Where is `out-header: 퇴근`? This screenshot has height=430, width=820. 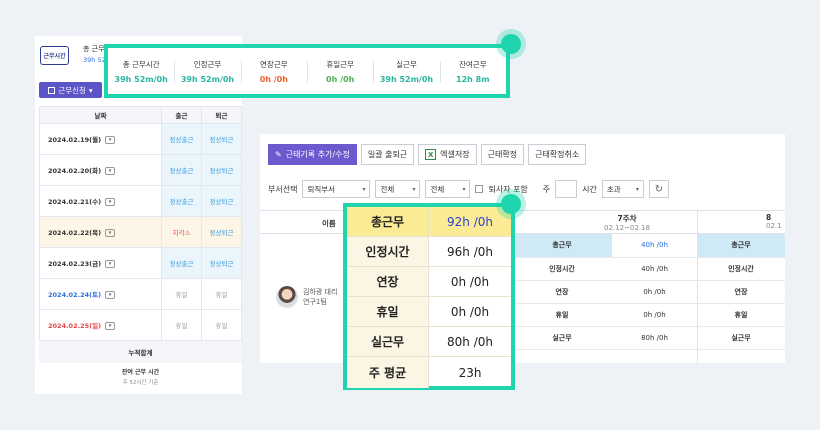 out-header: 퇴근 is located at coordinates (221, 115).